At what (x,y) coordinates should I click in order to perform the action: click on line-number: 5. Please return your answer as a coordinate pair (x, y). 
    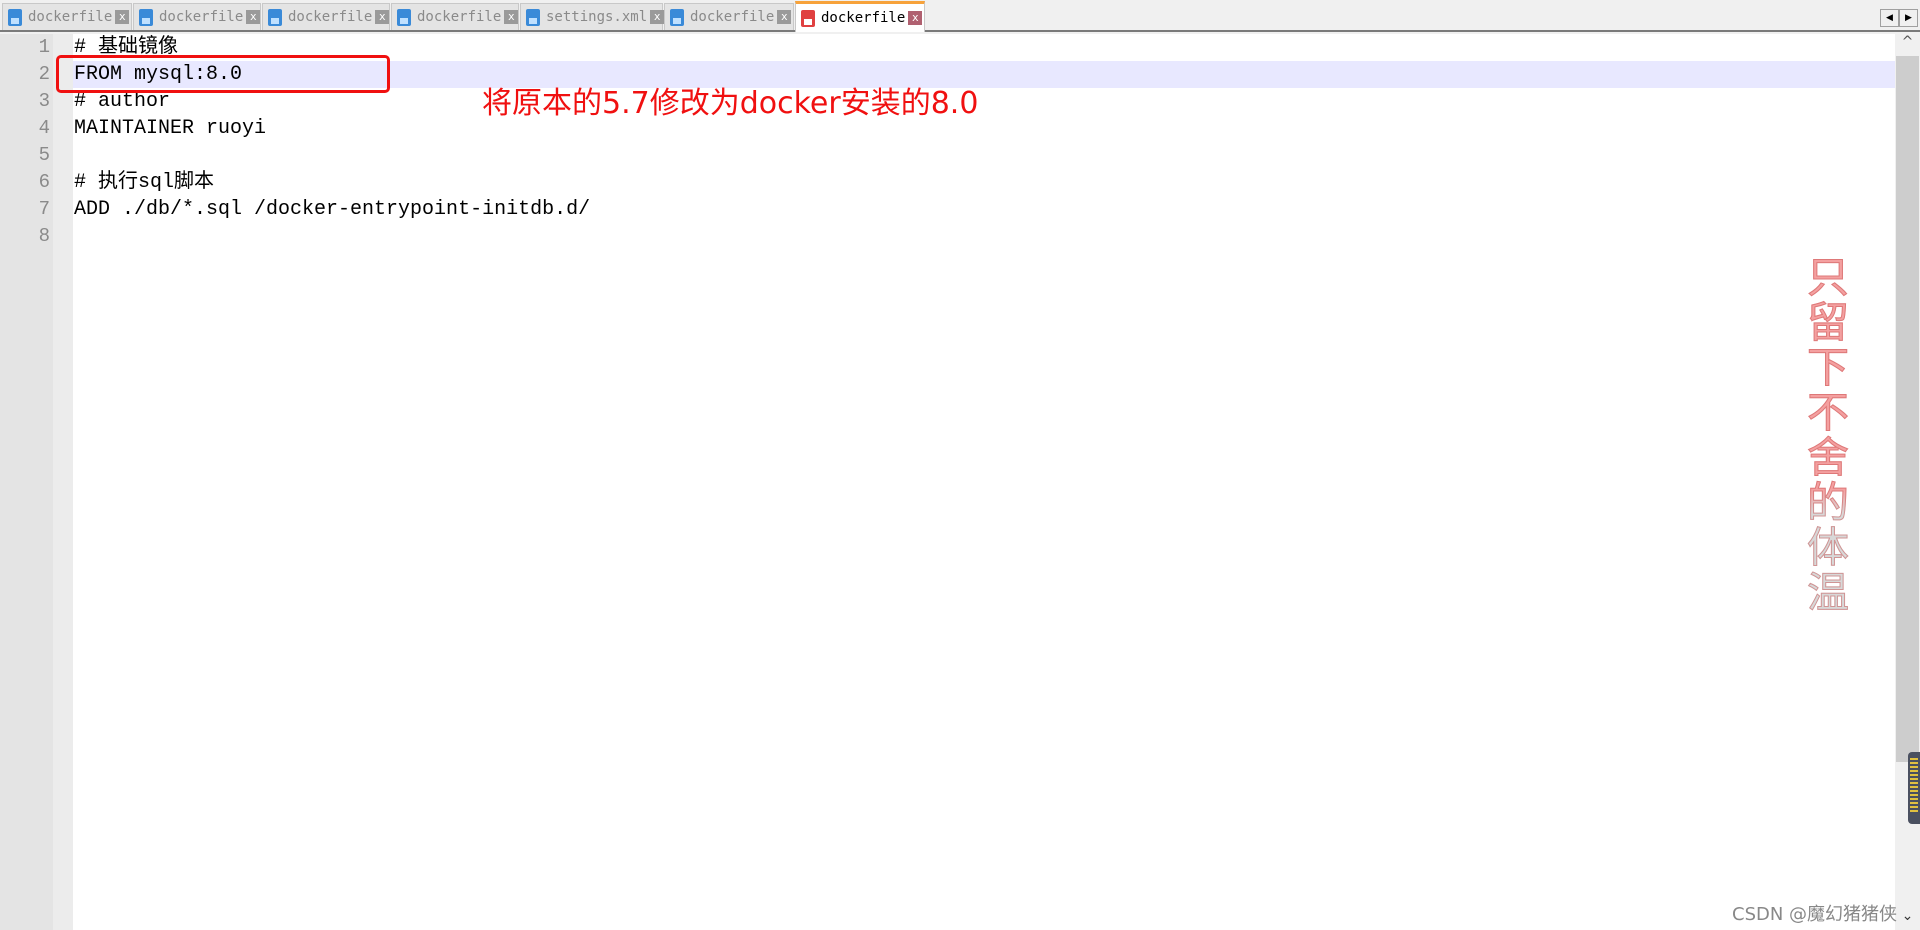
    Looking at the image, I should click on (44, 155).